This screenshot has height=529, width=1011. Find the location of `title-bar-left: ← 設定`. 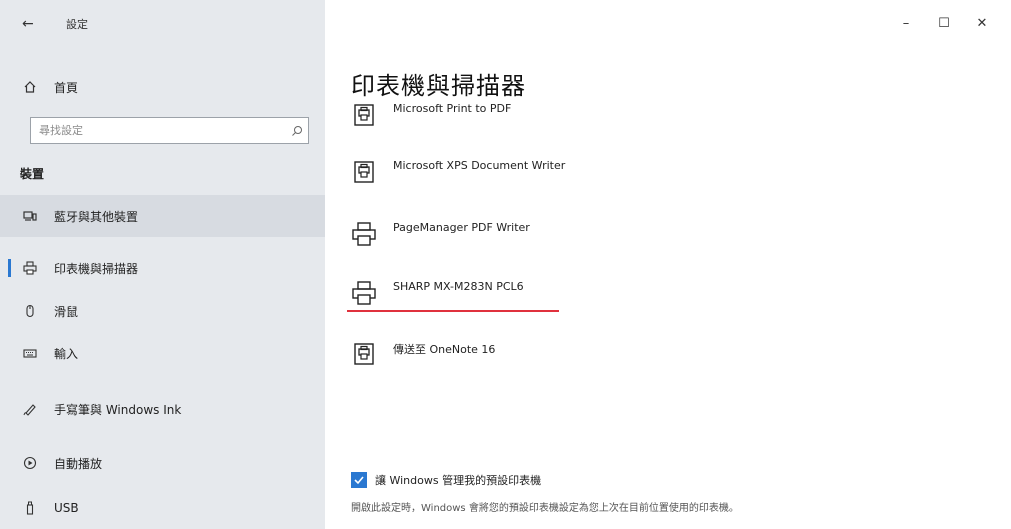

title-bar-left: ← 設定 is located at coordinates (55, 24).